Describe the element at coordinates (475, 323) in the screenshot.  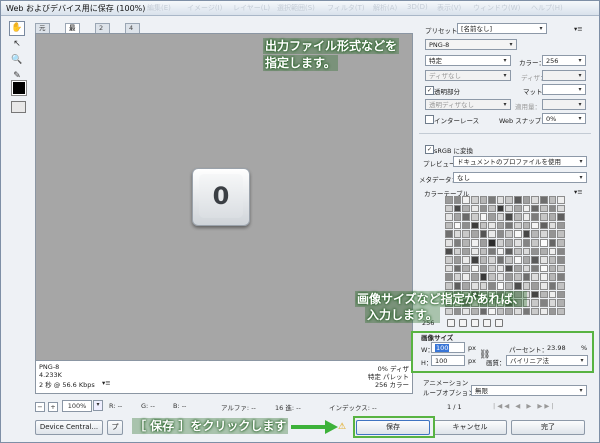
I see `lock-icon` at that location.